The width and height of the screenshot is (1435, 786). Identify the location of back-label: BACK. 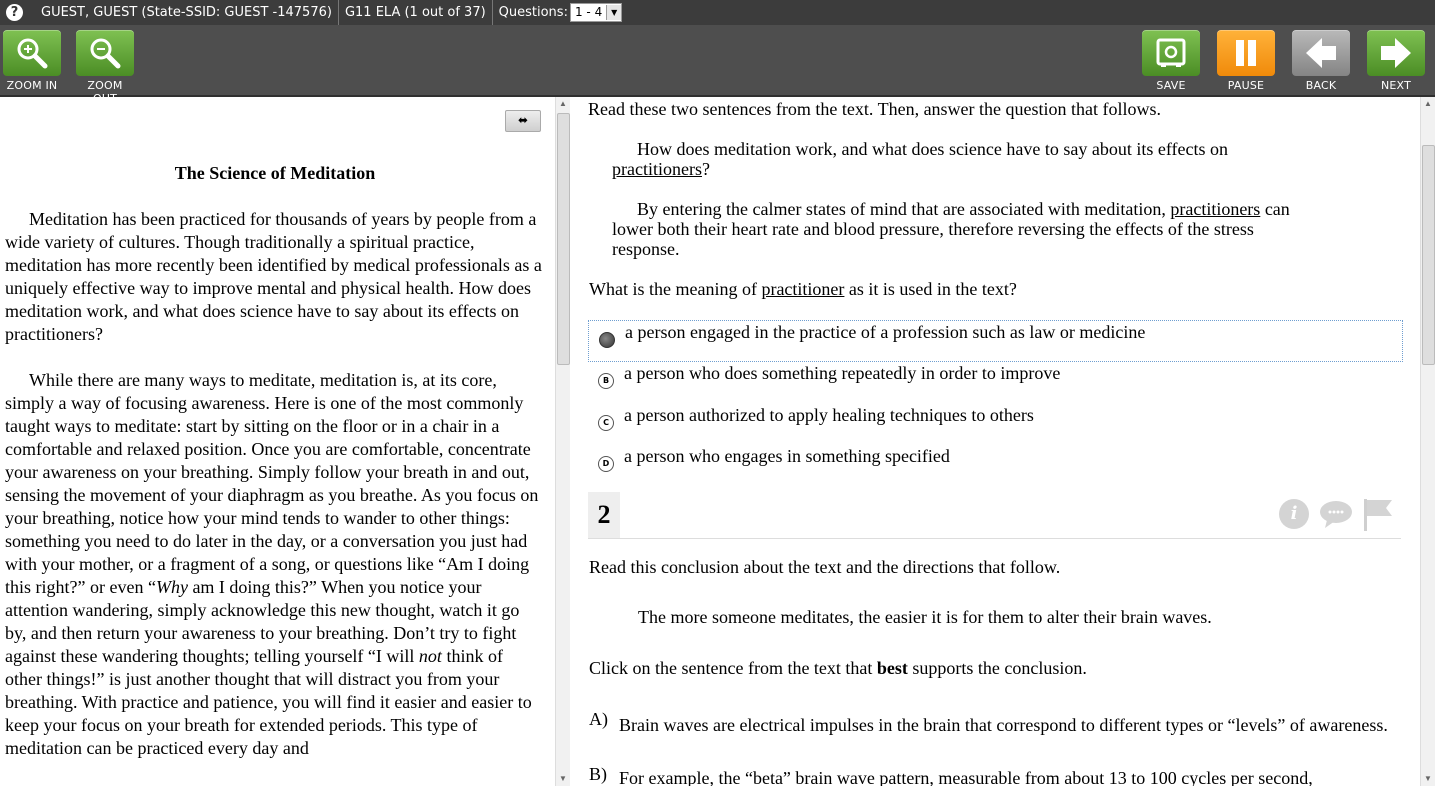
(1321, 85).